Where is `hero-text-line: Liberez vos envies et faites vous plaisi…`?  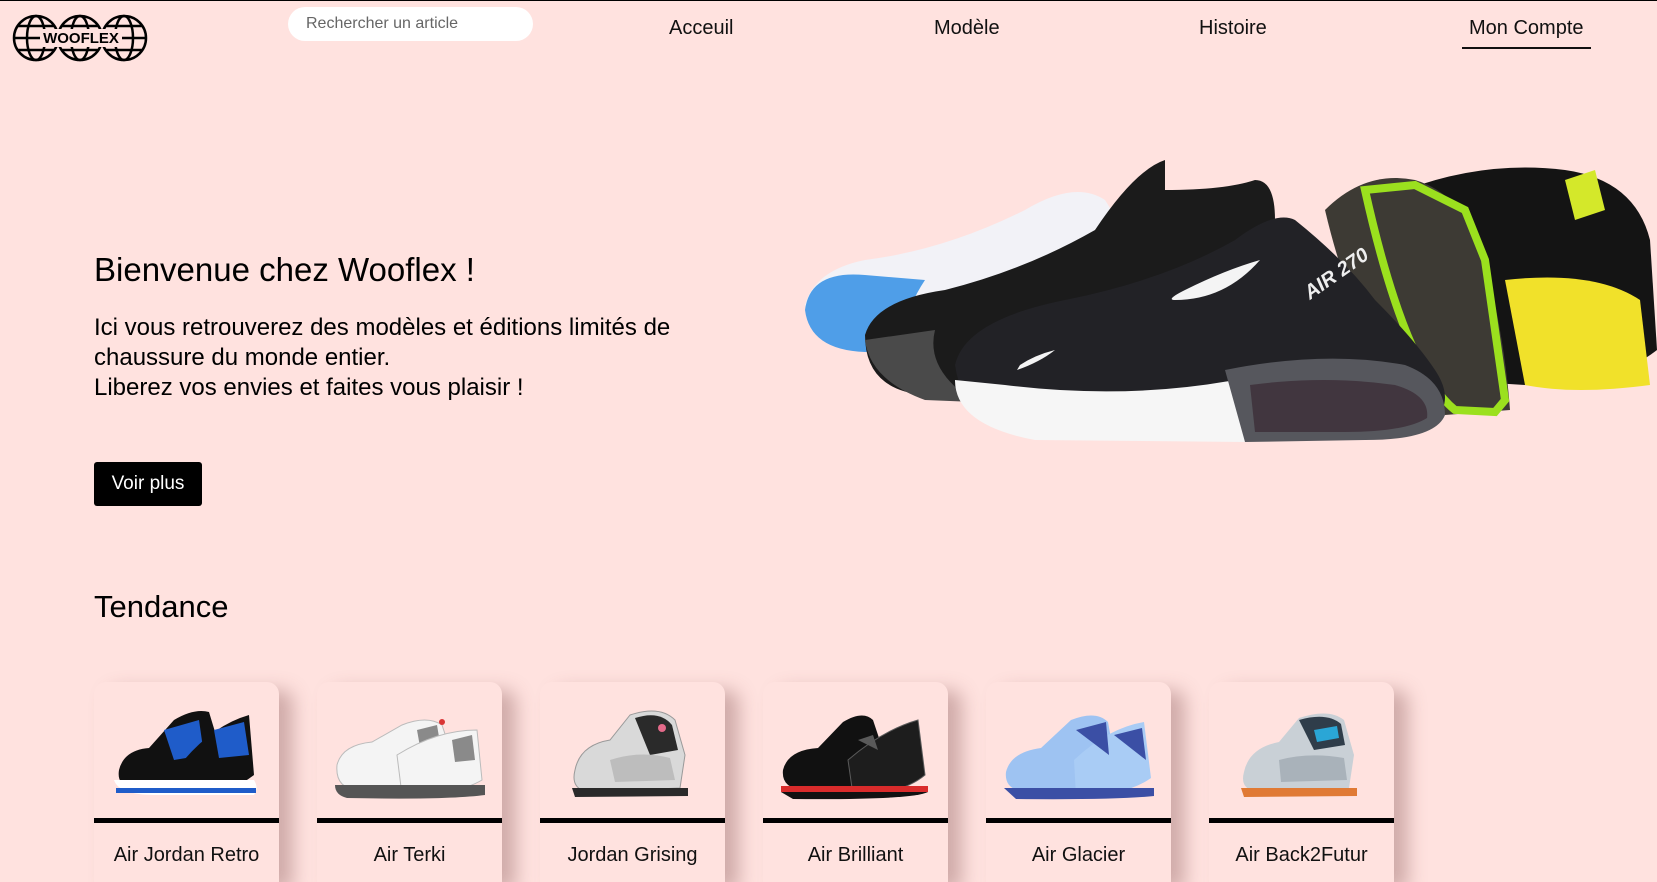
hero-text-line: Liberez vos envies et faites vous plaisi… is located at coordinates (309, 387).